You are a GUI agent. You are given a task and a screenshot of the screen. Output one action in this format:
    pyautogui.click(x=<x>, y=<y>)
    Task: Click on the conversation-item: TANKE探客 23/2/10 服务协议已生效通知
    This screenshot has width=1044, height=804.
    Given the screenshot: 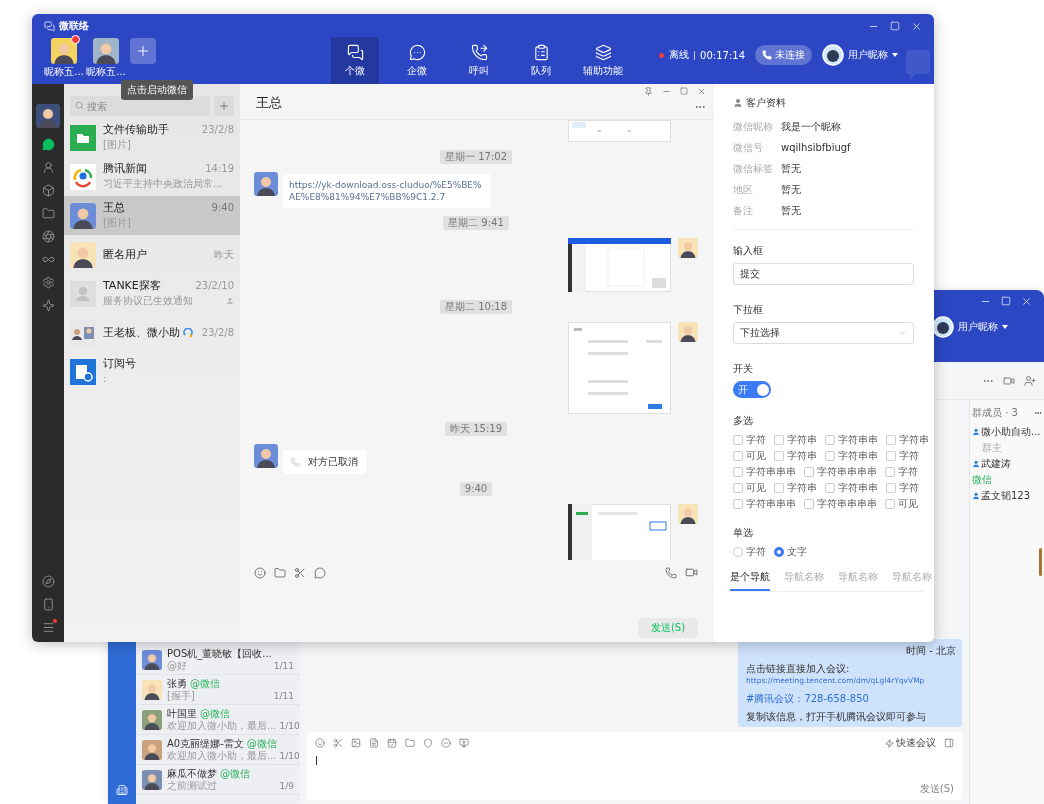 What is the action you would take?
    pyautogui.click(x=152, y=293)
    